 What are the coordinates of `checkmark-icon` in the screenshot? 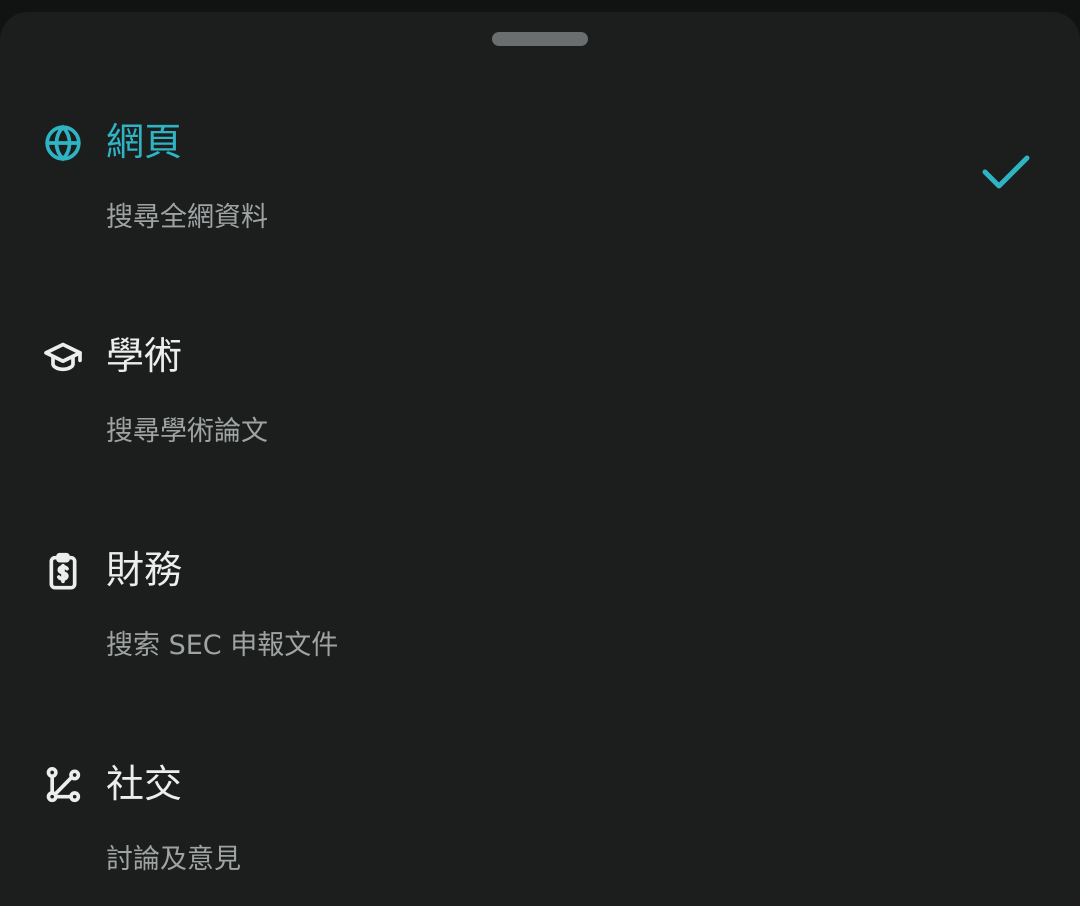 It's located at (1006, 172).